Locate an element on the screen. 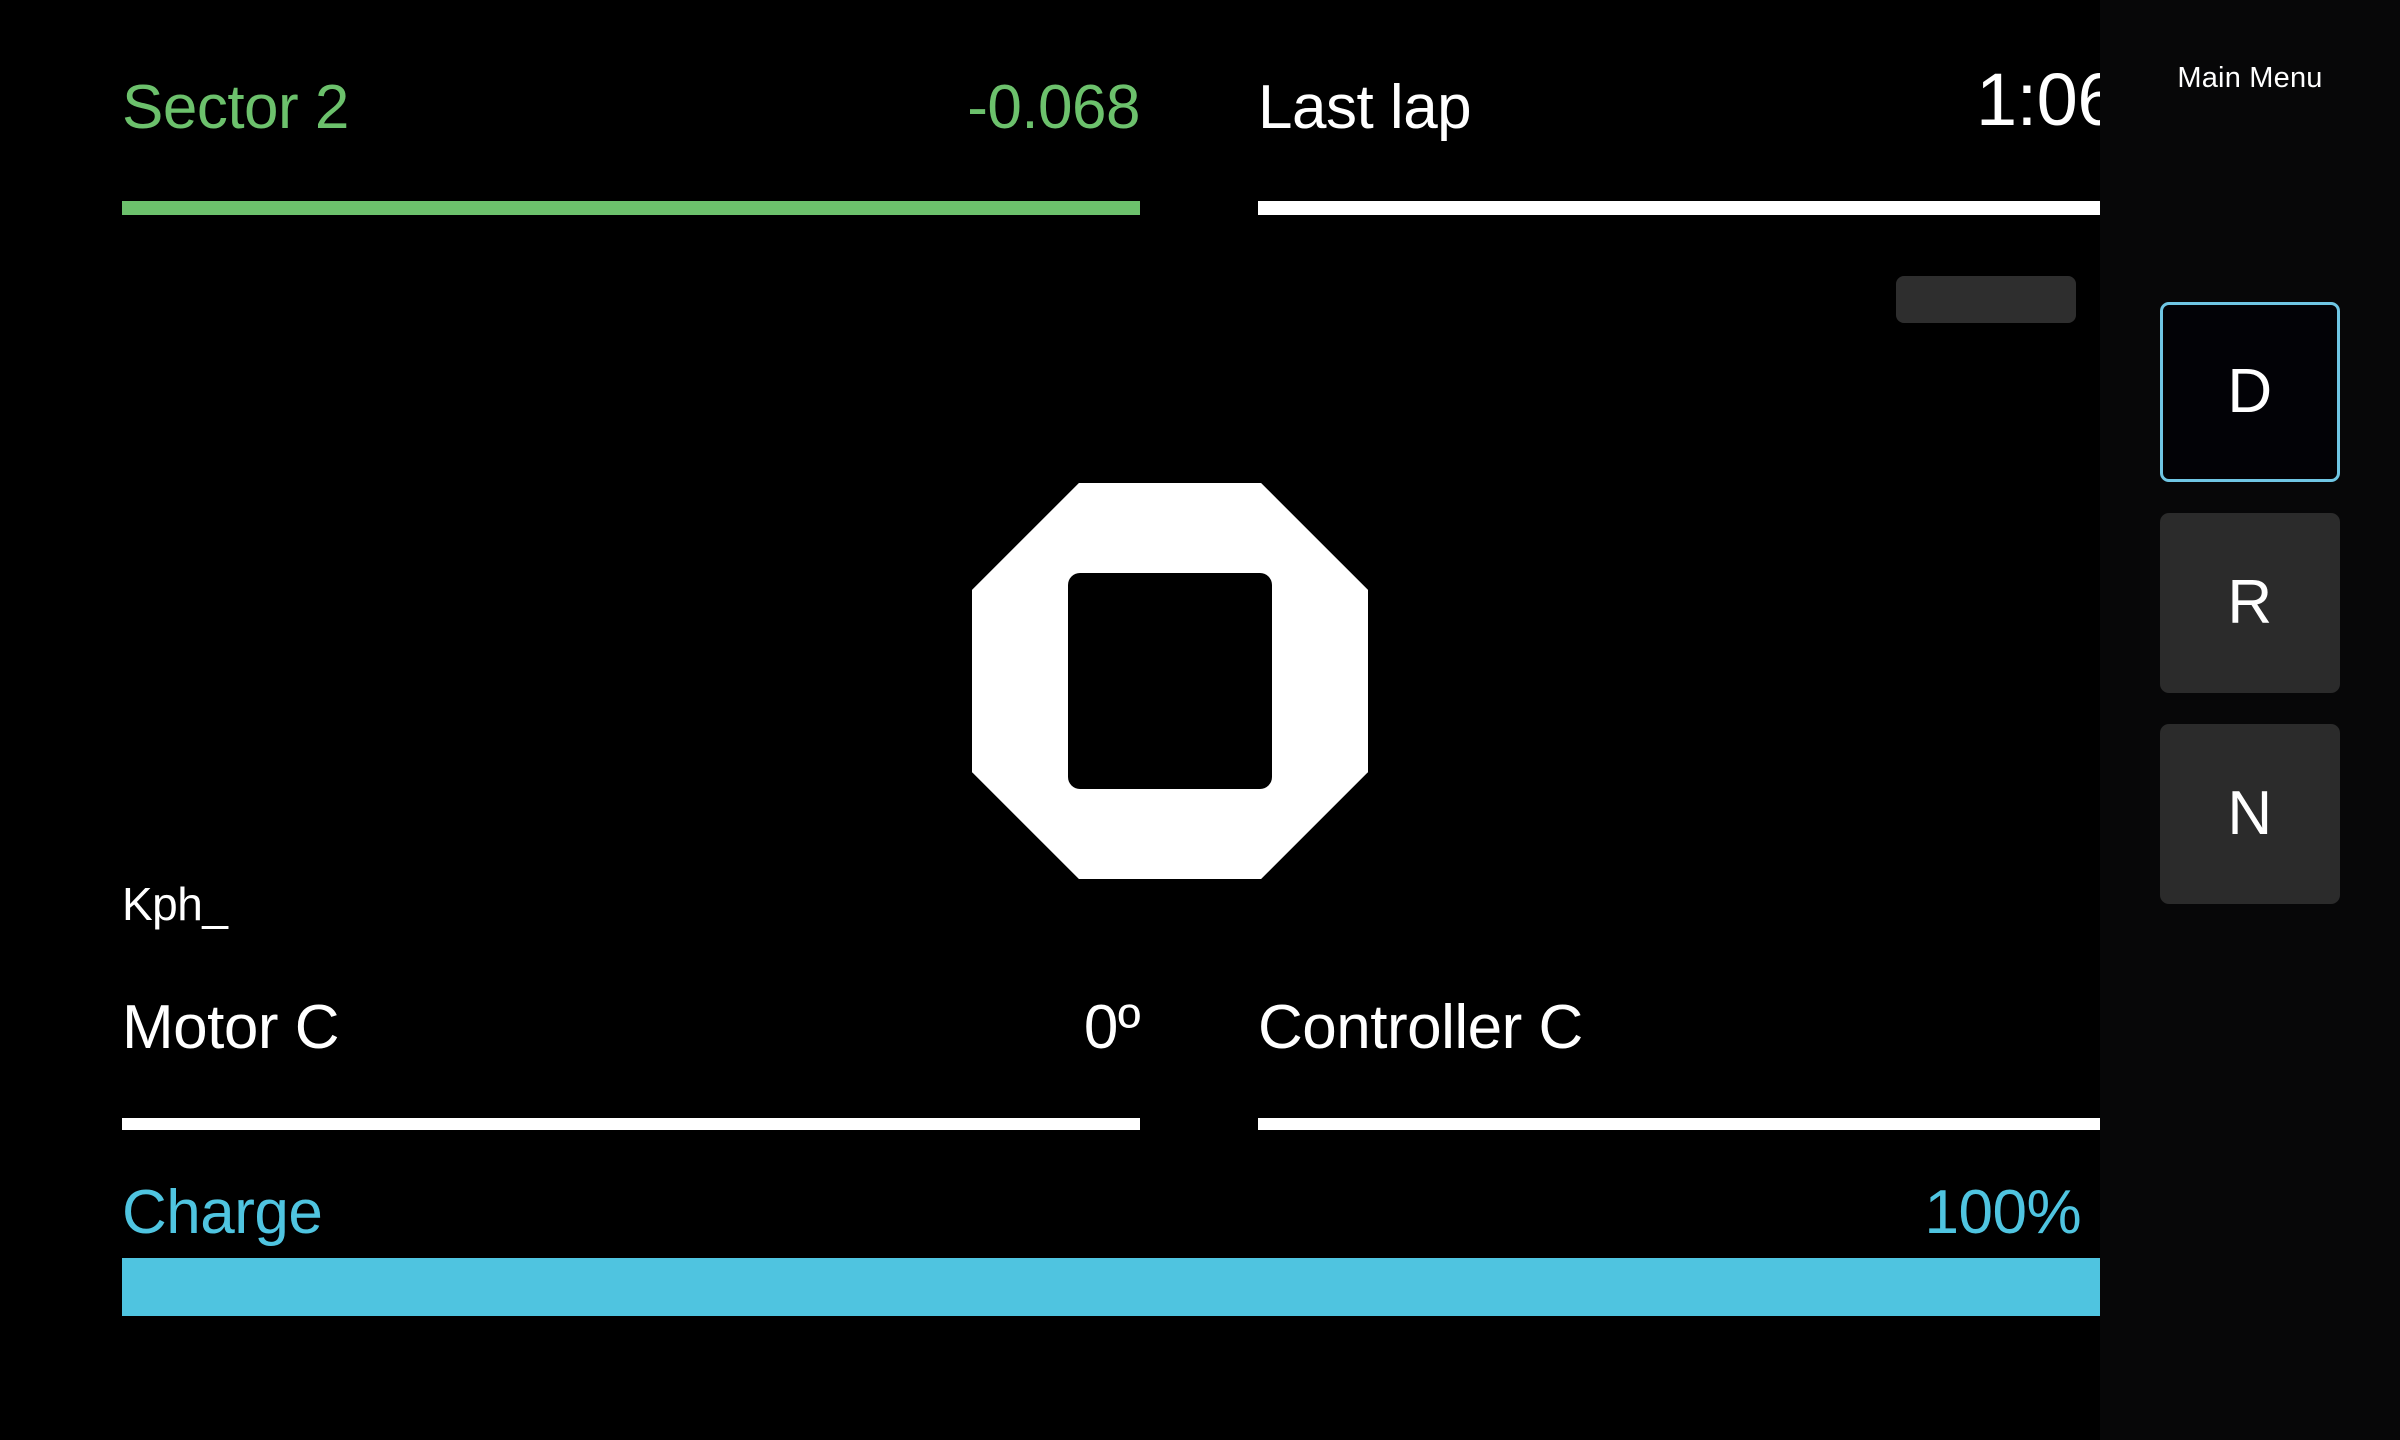 This screenshot has width=2400, height=1440. speed-unit-label: Kph_ is located at coordinates (175, 904).